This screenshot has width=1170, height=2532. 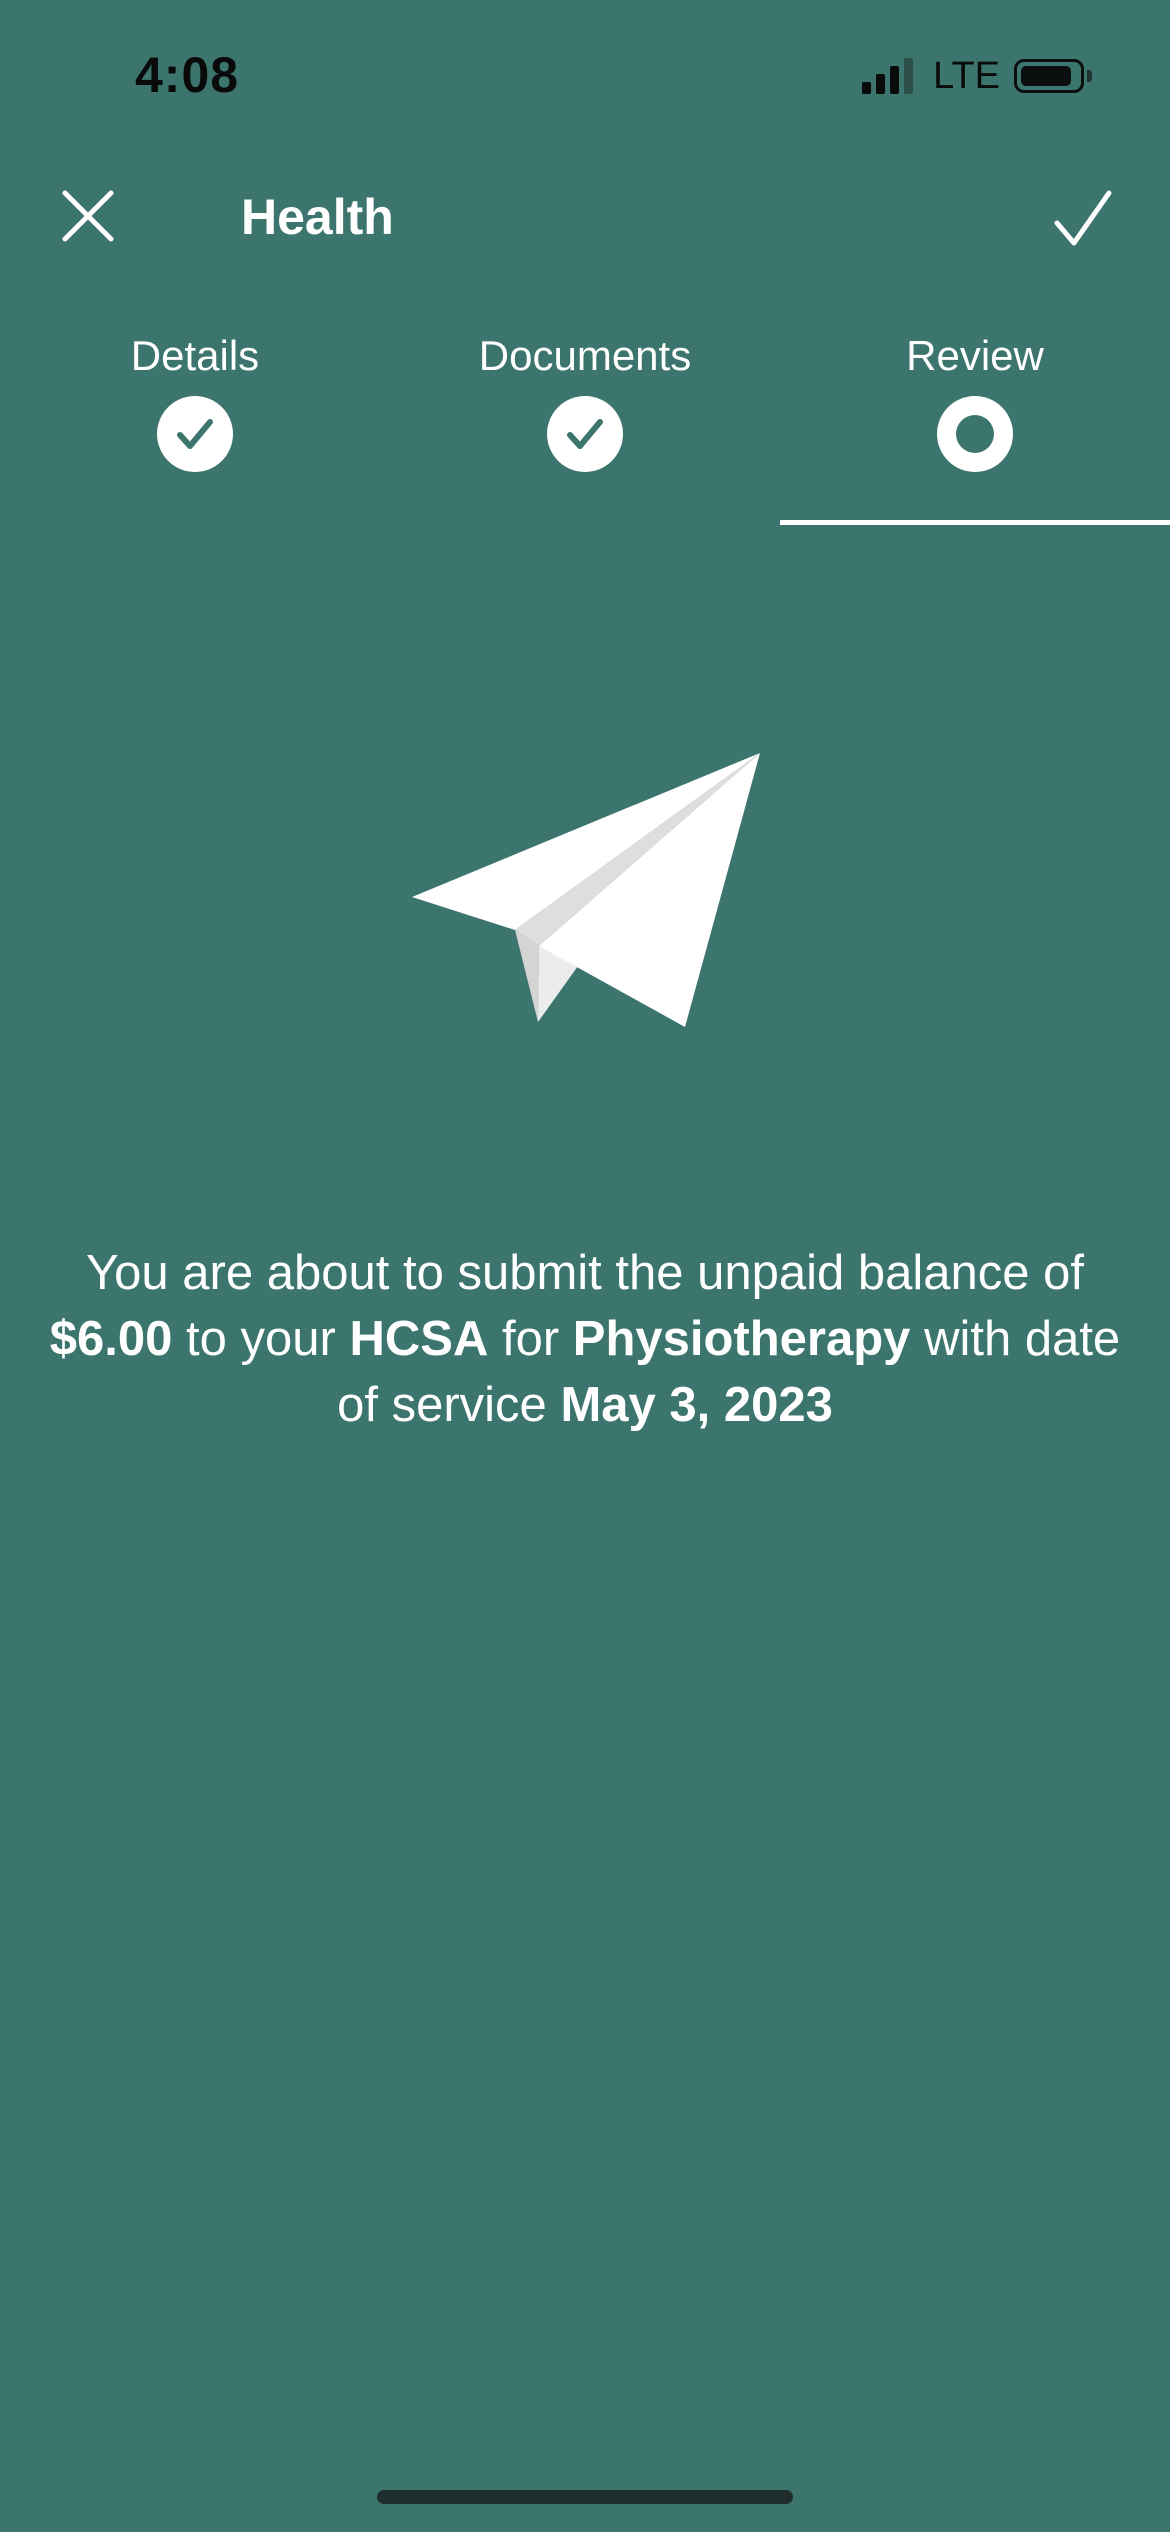 What do you see at coordinates (419, 1339) in the screenshot?
I see `account-name: HCSA` at bounding box center [419, 1339].